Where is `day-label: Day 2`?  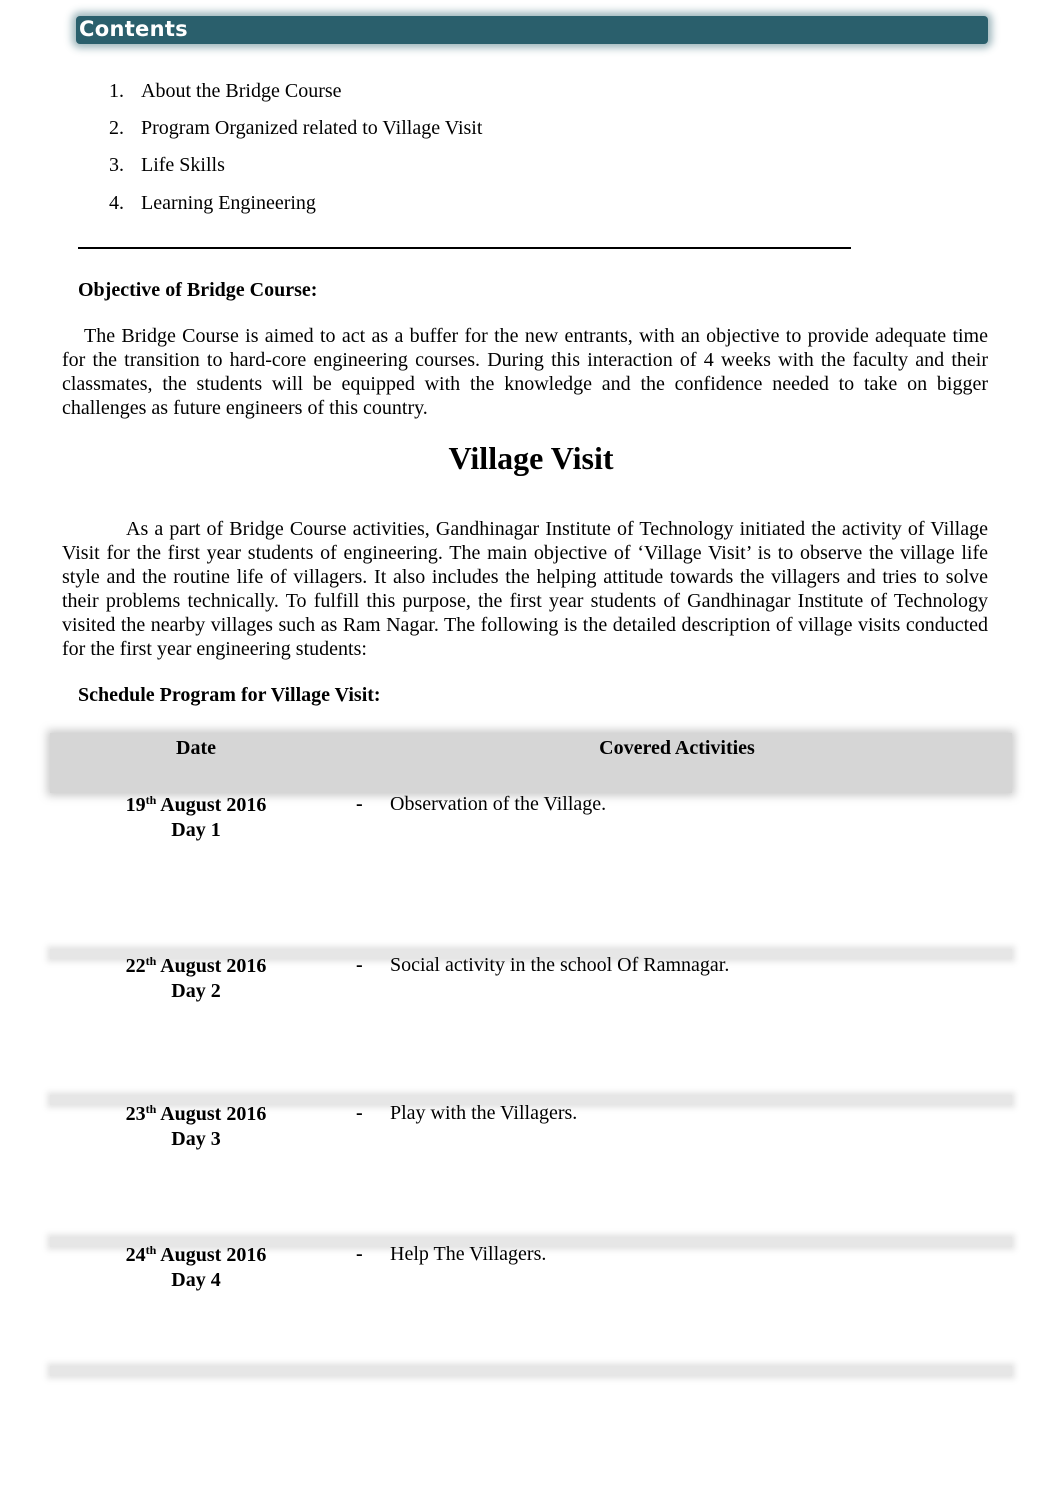
day-label: Day 2 is located at coordinates (196, 991).